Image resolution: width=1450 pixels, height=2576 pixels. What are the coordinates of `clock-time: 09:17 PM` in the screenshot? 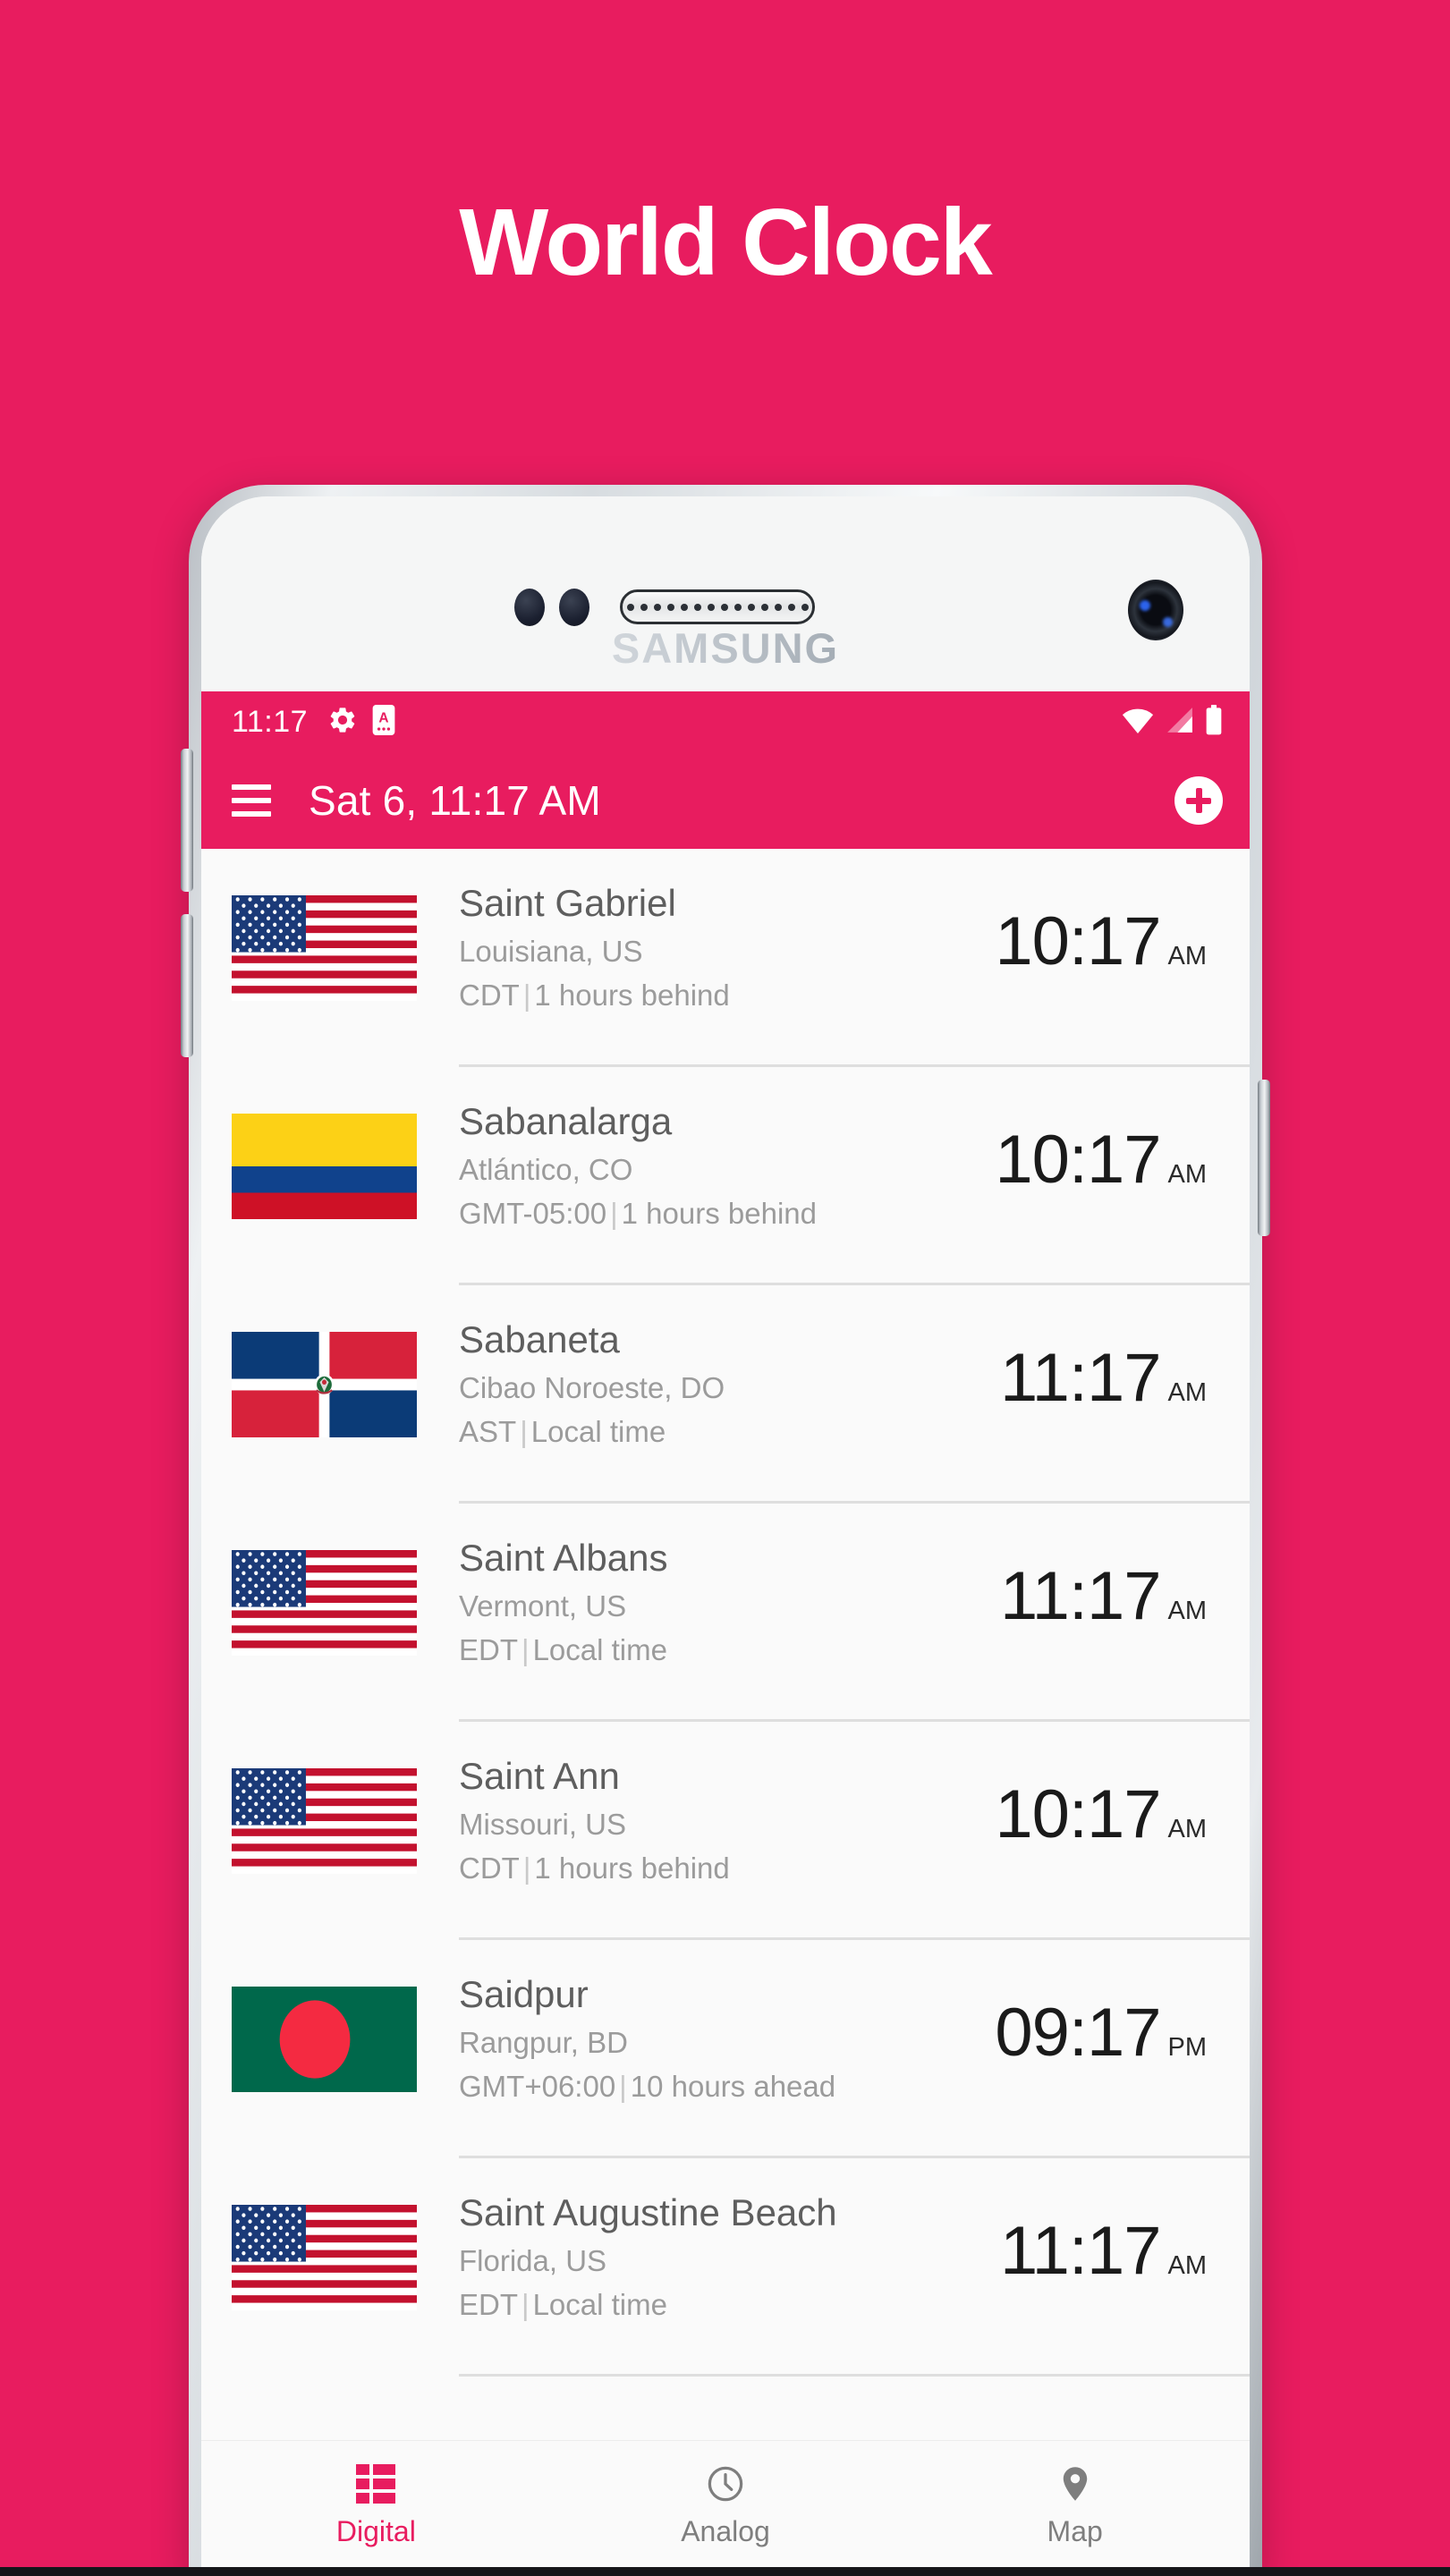 It's located at (1107, 2022).